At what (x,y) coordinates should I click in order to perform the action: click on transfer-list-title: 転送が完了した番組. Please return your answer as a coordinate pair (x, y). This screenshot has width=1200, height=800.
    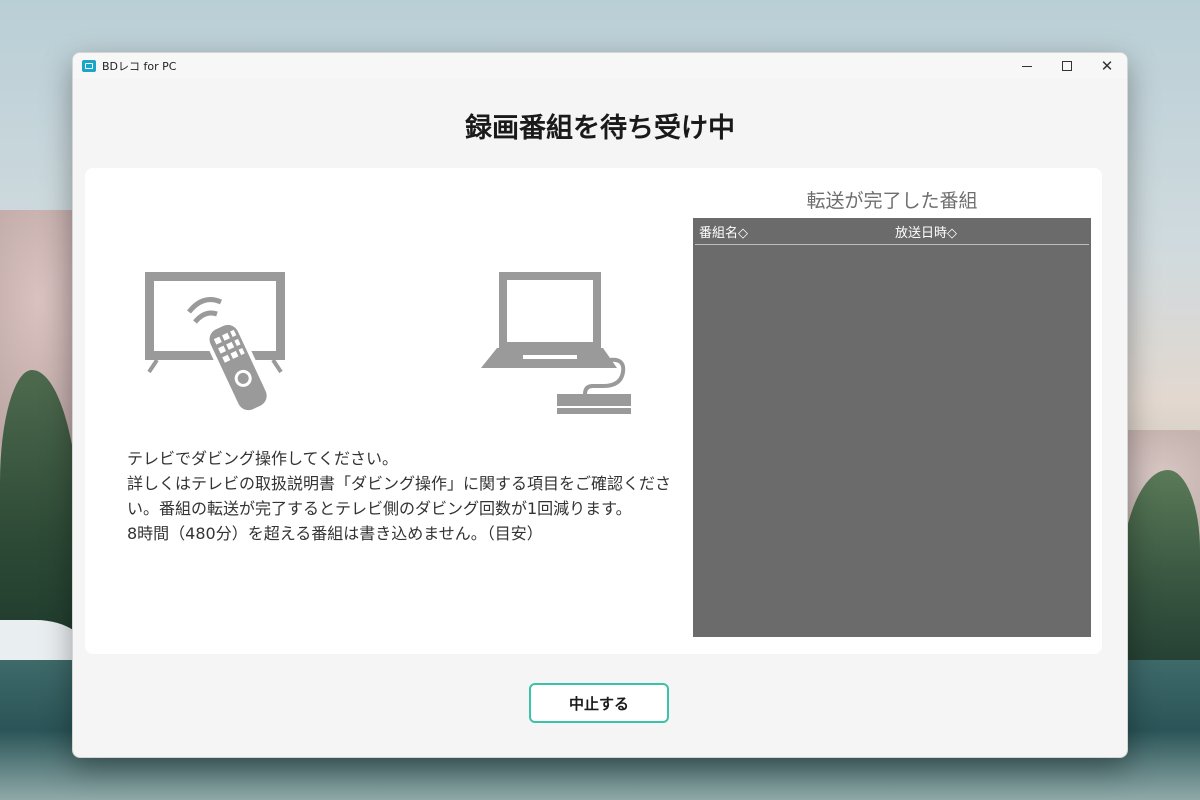
    Looking at the image, I should click on (892, 201).